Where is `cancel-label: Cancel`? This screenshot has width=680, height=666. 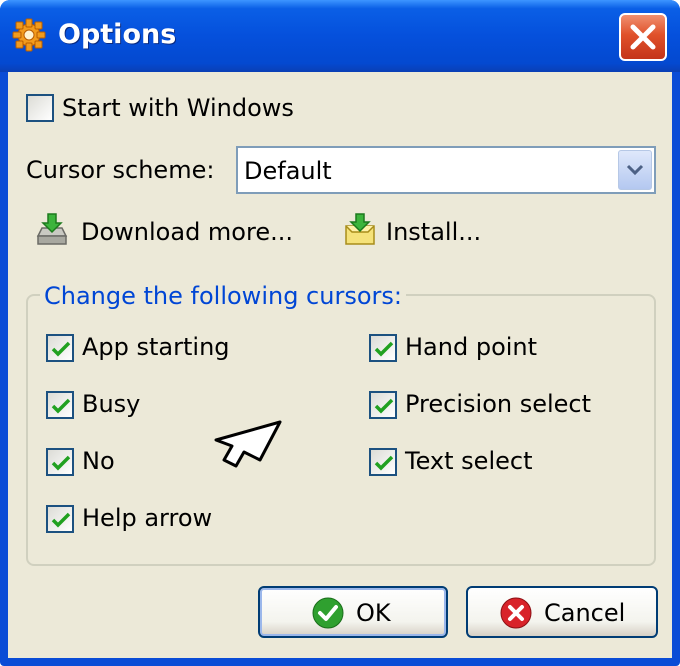 cancel-label: Cancel is located at coordinates (585, 613).